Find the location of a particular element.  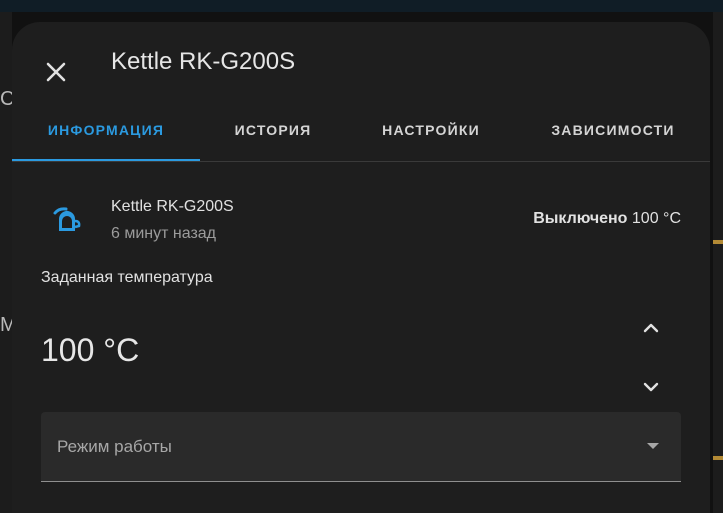

entity-current-temperature: 100 °C is located at coordinates (656, 218).